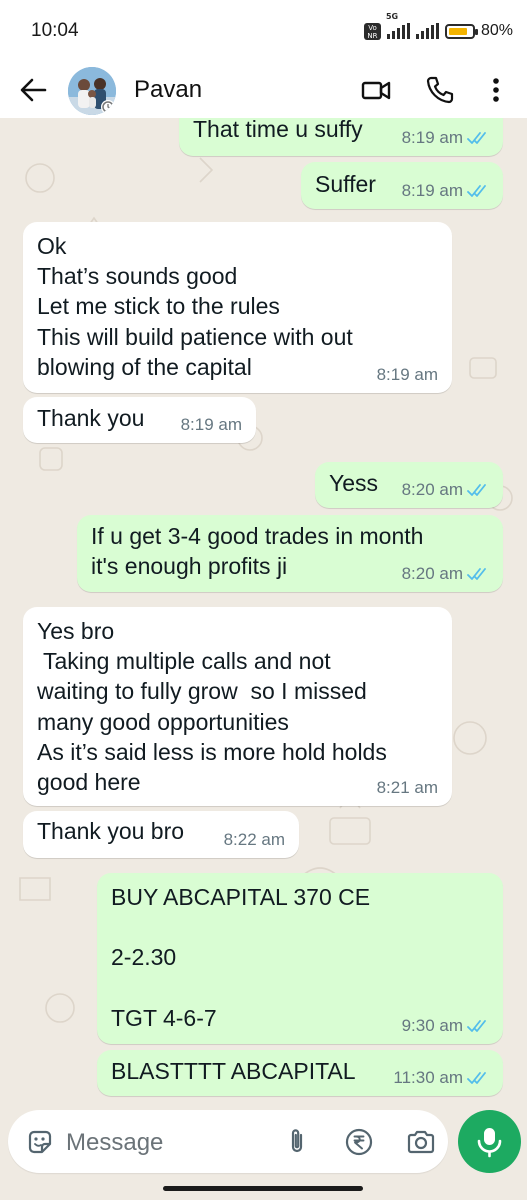 This screenshot has width=527, height=1200. Describe the element at coordinates (496, 30) in the screenshot. I see `battery-percent: 80%` at that location.